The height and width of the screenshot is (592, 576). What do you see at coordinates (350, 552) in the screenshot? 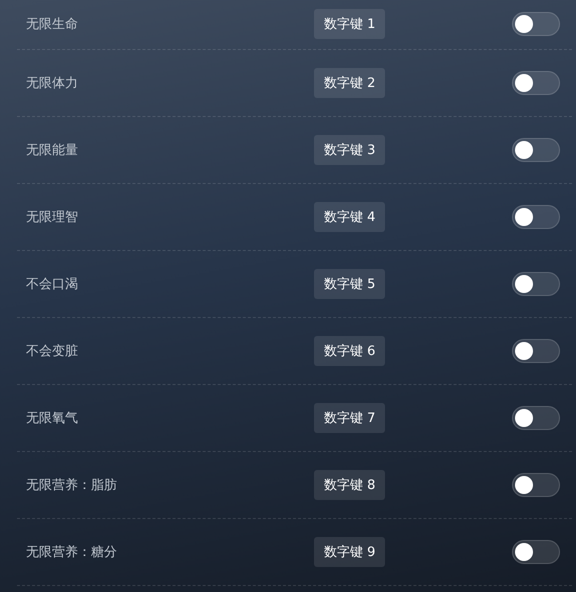
I see `hotkey-badge: 数字键 9` at bounding box center [350, 552].